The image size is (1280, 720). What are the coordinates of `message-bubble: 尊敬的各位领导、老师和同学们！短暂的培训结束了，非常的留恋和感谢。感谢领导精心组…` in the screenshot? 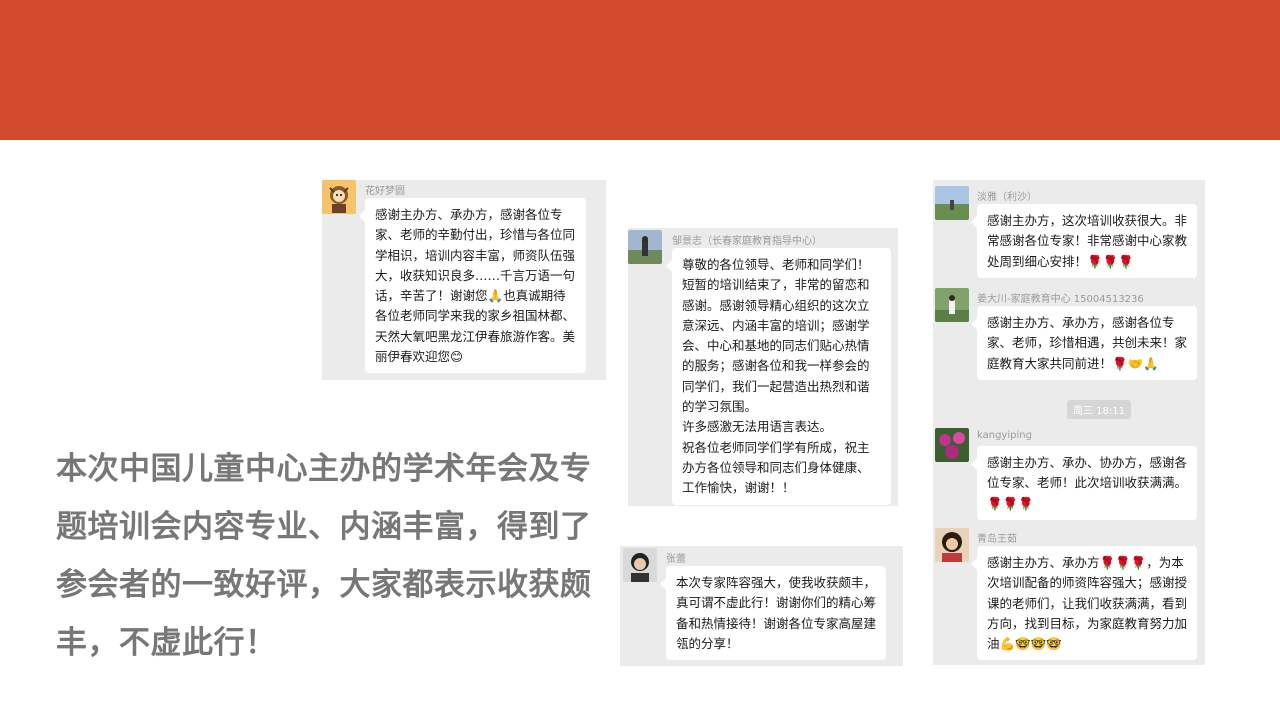 It's located at (778, 376).